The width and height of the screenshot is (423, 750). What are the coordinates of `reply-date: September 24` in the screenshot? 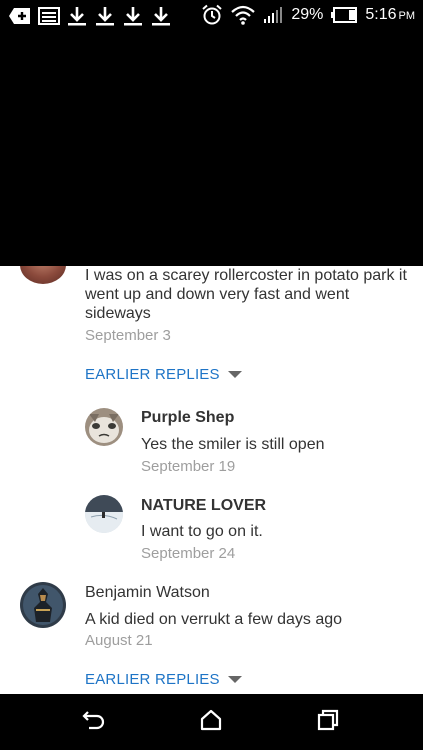 It's located at (188, 553).